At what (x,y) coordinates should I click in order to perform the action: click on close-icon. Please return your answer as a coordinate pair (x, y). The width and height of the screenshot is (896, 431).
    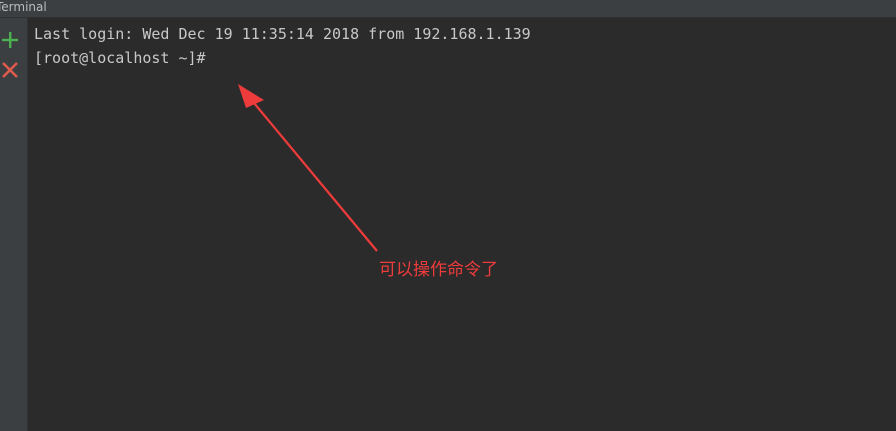
    Looking at the image, I should click on (10, 70).